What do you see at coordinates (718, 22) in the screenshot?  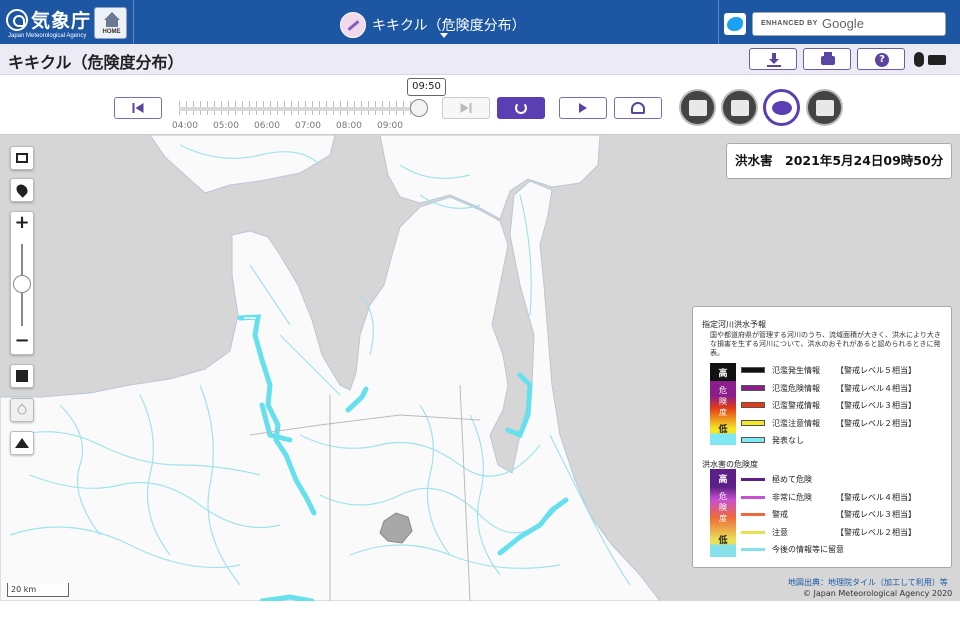 I see `header-divider-right` at bounding box center [718, 22].